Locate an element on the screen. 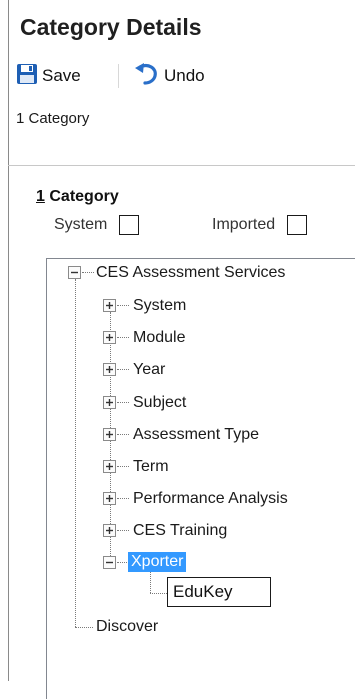 The width and height of the screenshot is (355, 699). toolbar: Save Undo is located at coordinates (184, 76).